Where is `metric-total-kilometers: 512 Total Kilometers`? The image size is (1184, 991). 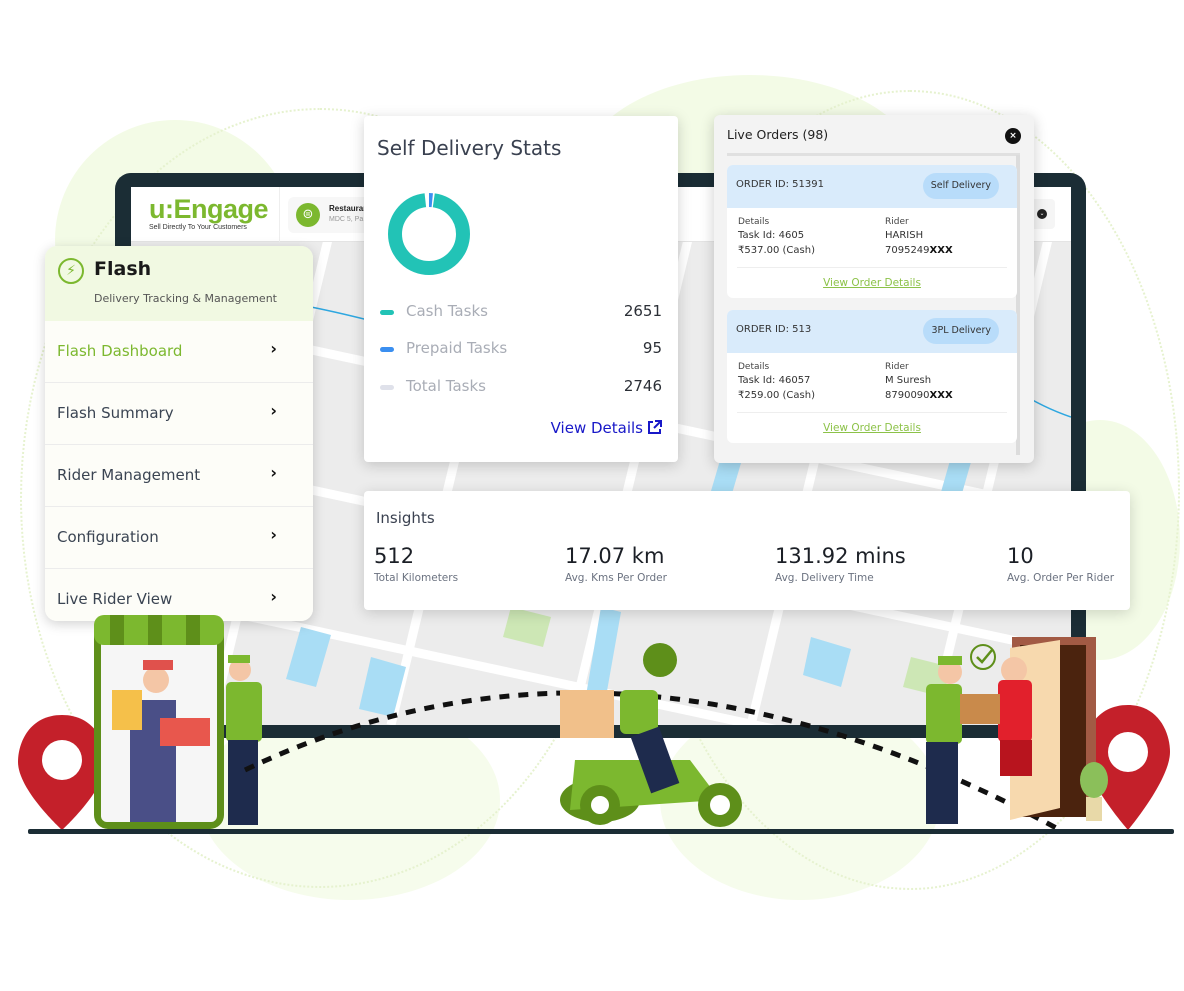 metric-total-kilometers: 512 Total Kilometers is located at coordinates (416, 563).